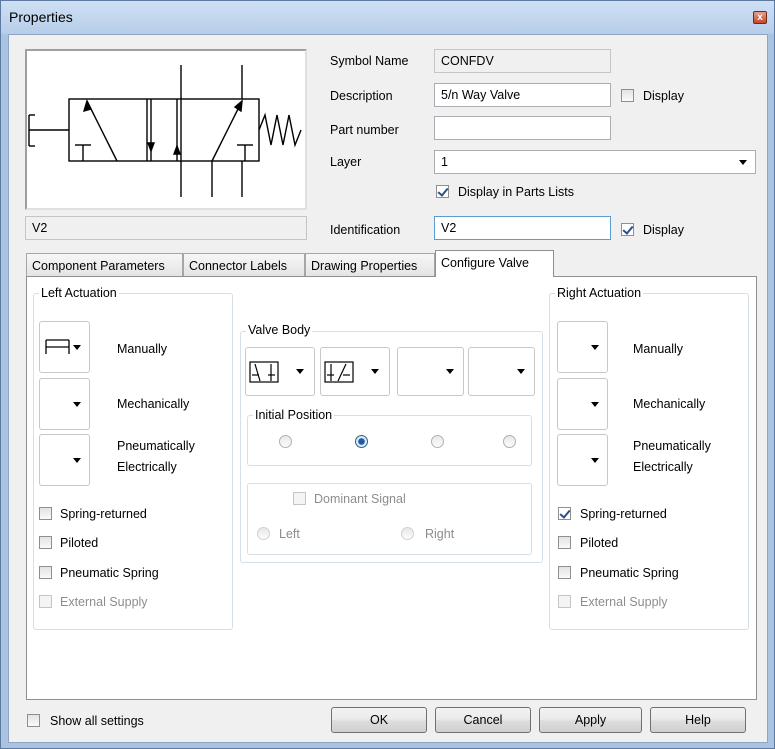 The image size is (775, 749). Describe the element at coordinates (624, 602) in the screenshot. I see `right-external-supply-label: External Supply` at that location.